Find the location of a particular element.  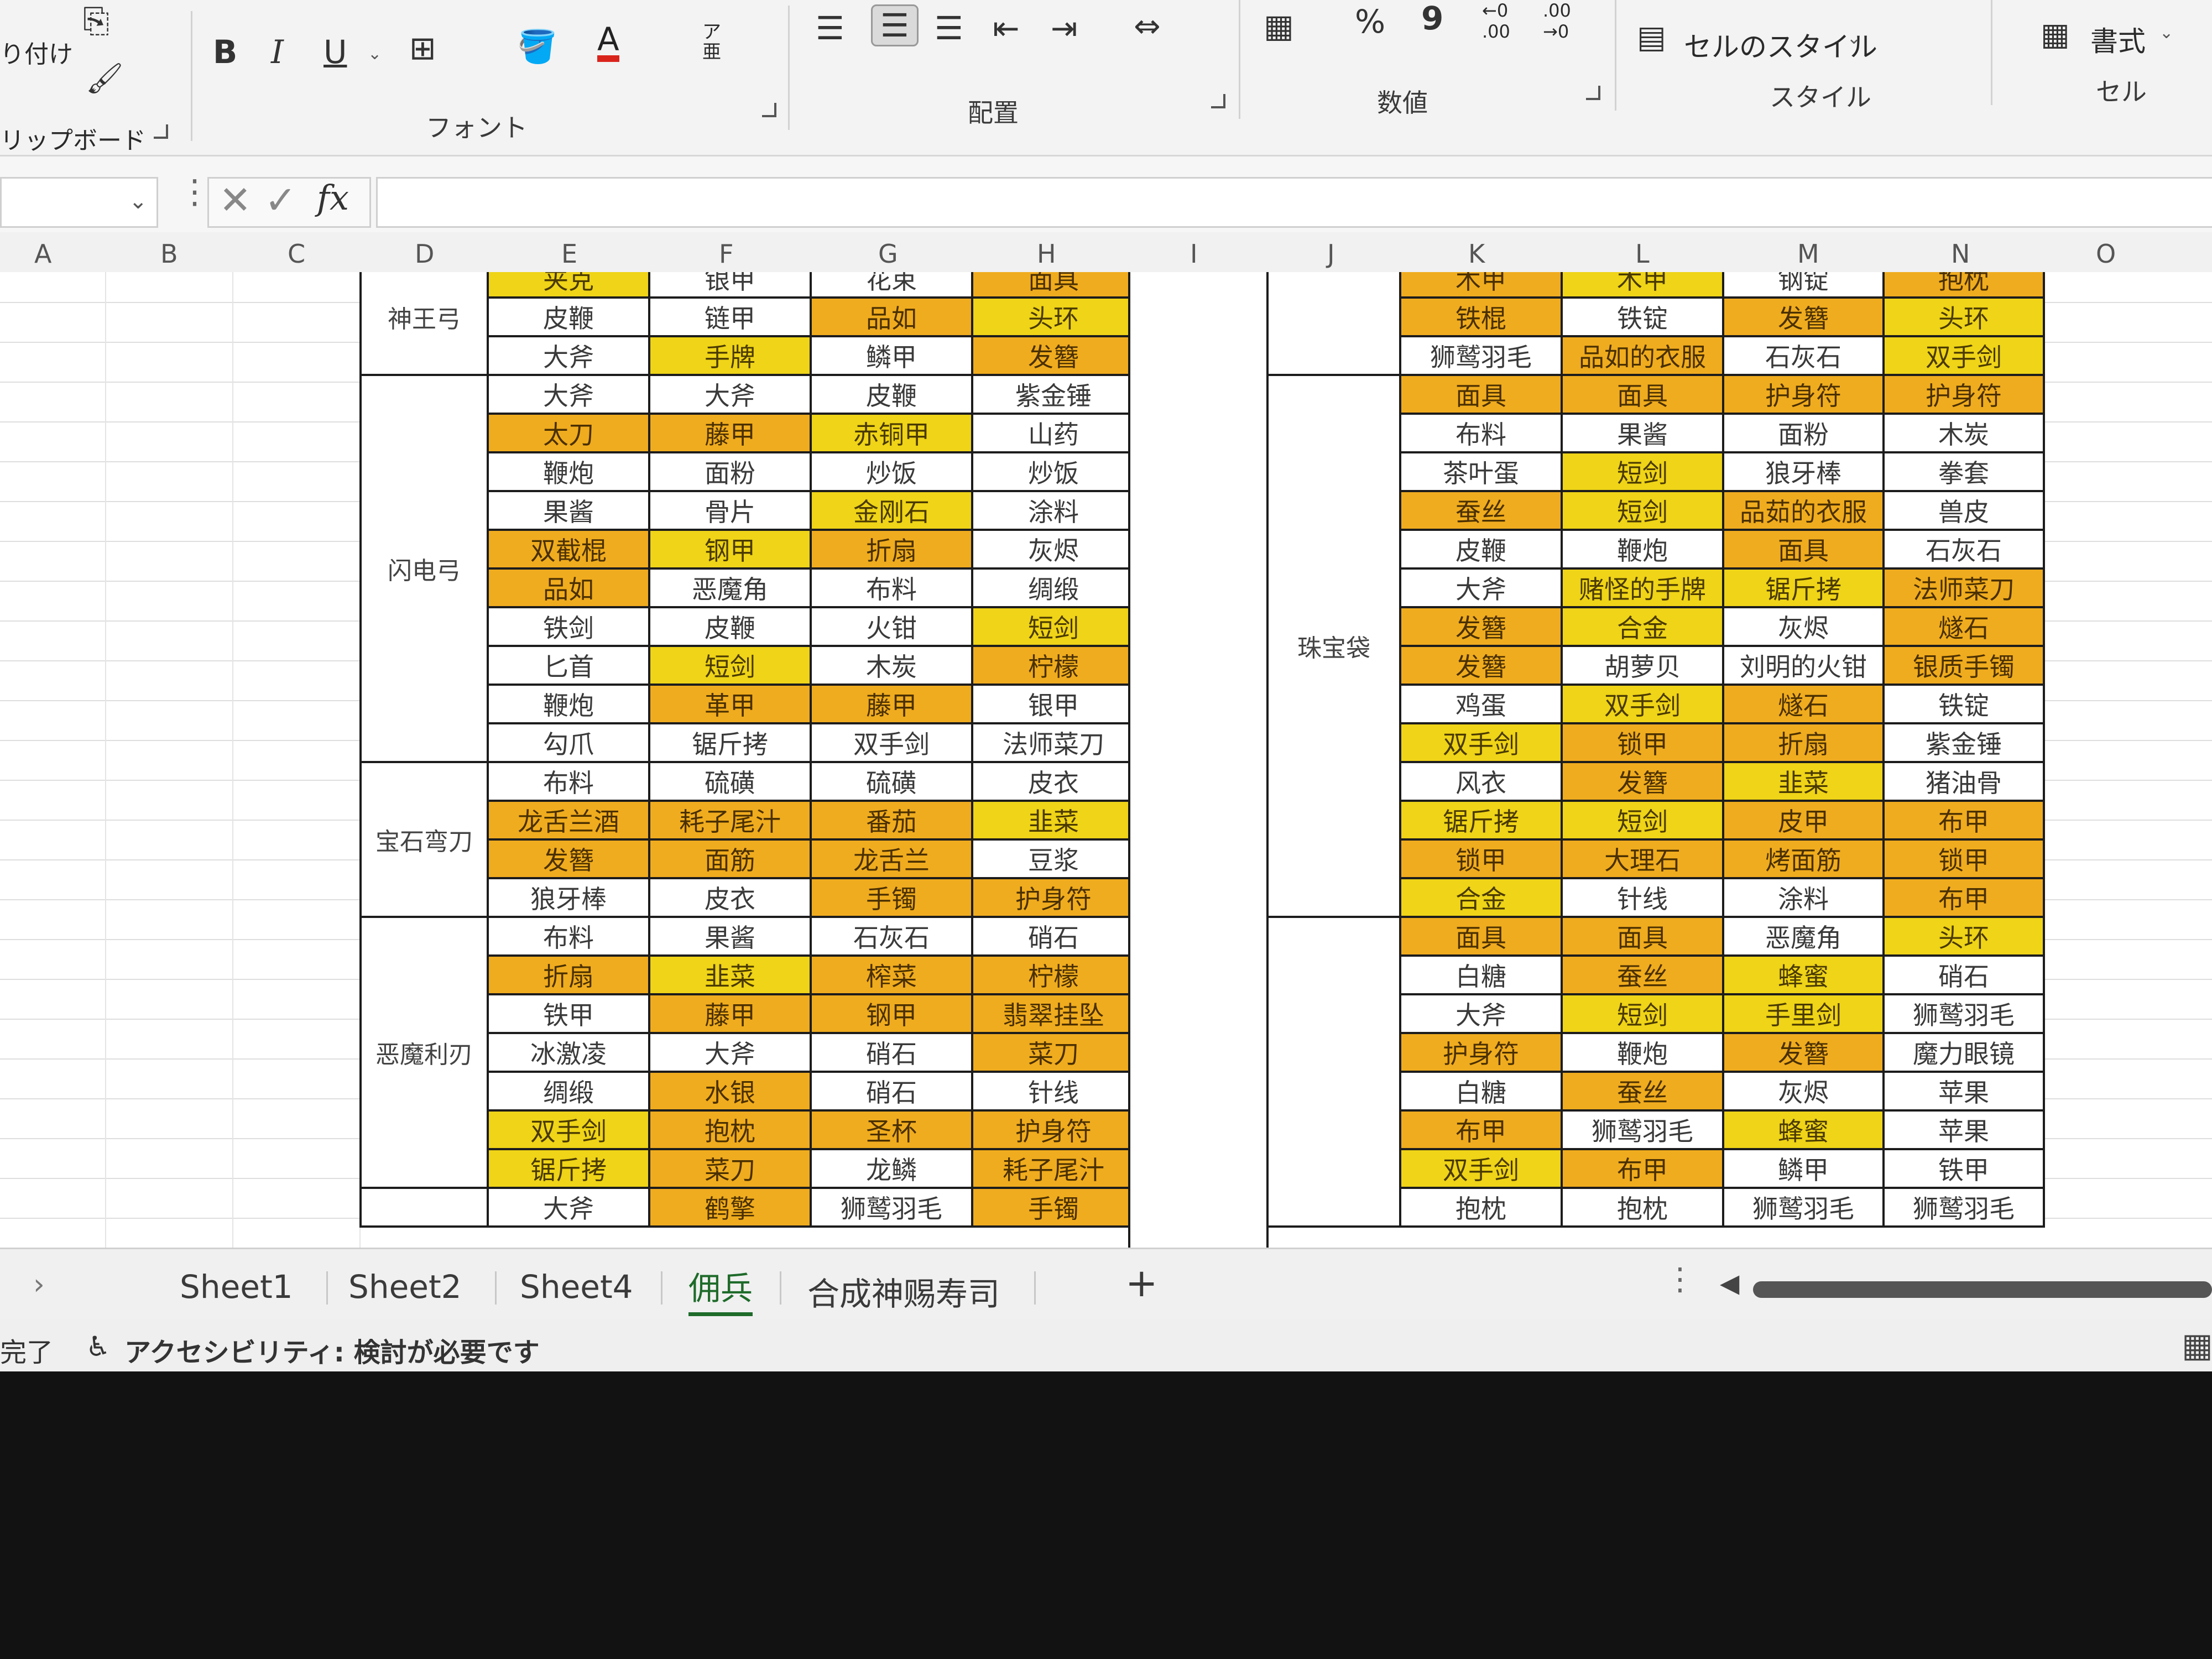

item-cell: 双截棍 is located at coordinates (568, 550).